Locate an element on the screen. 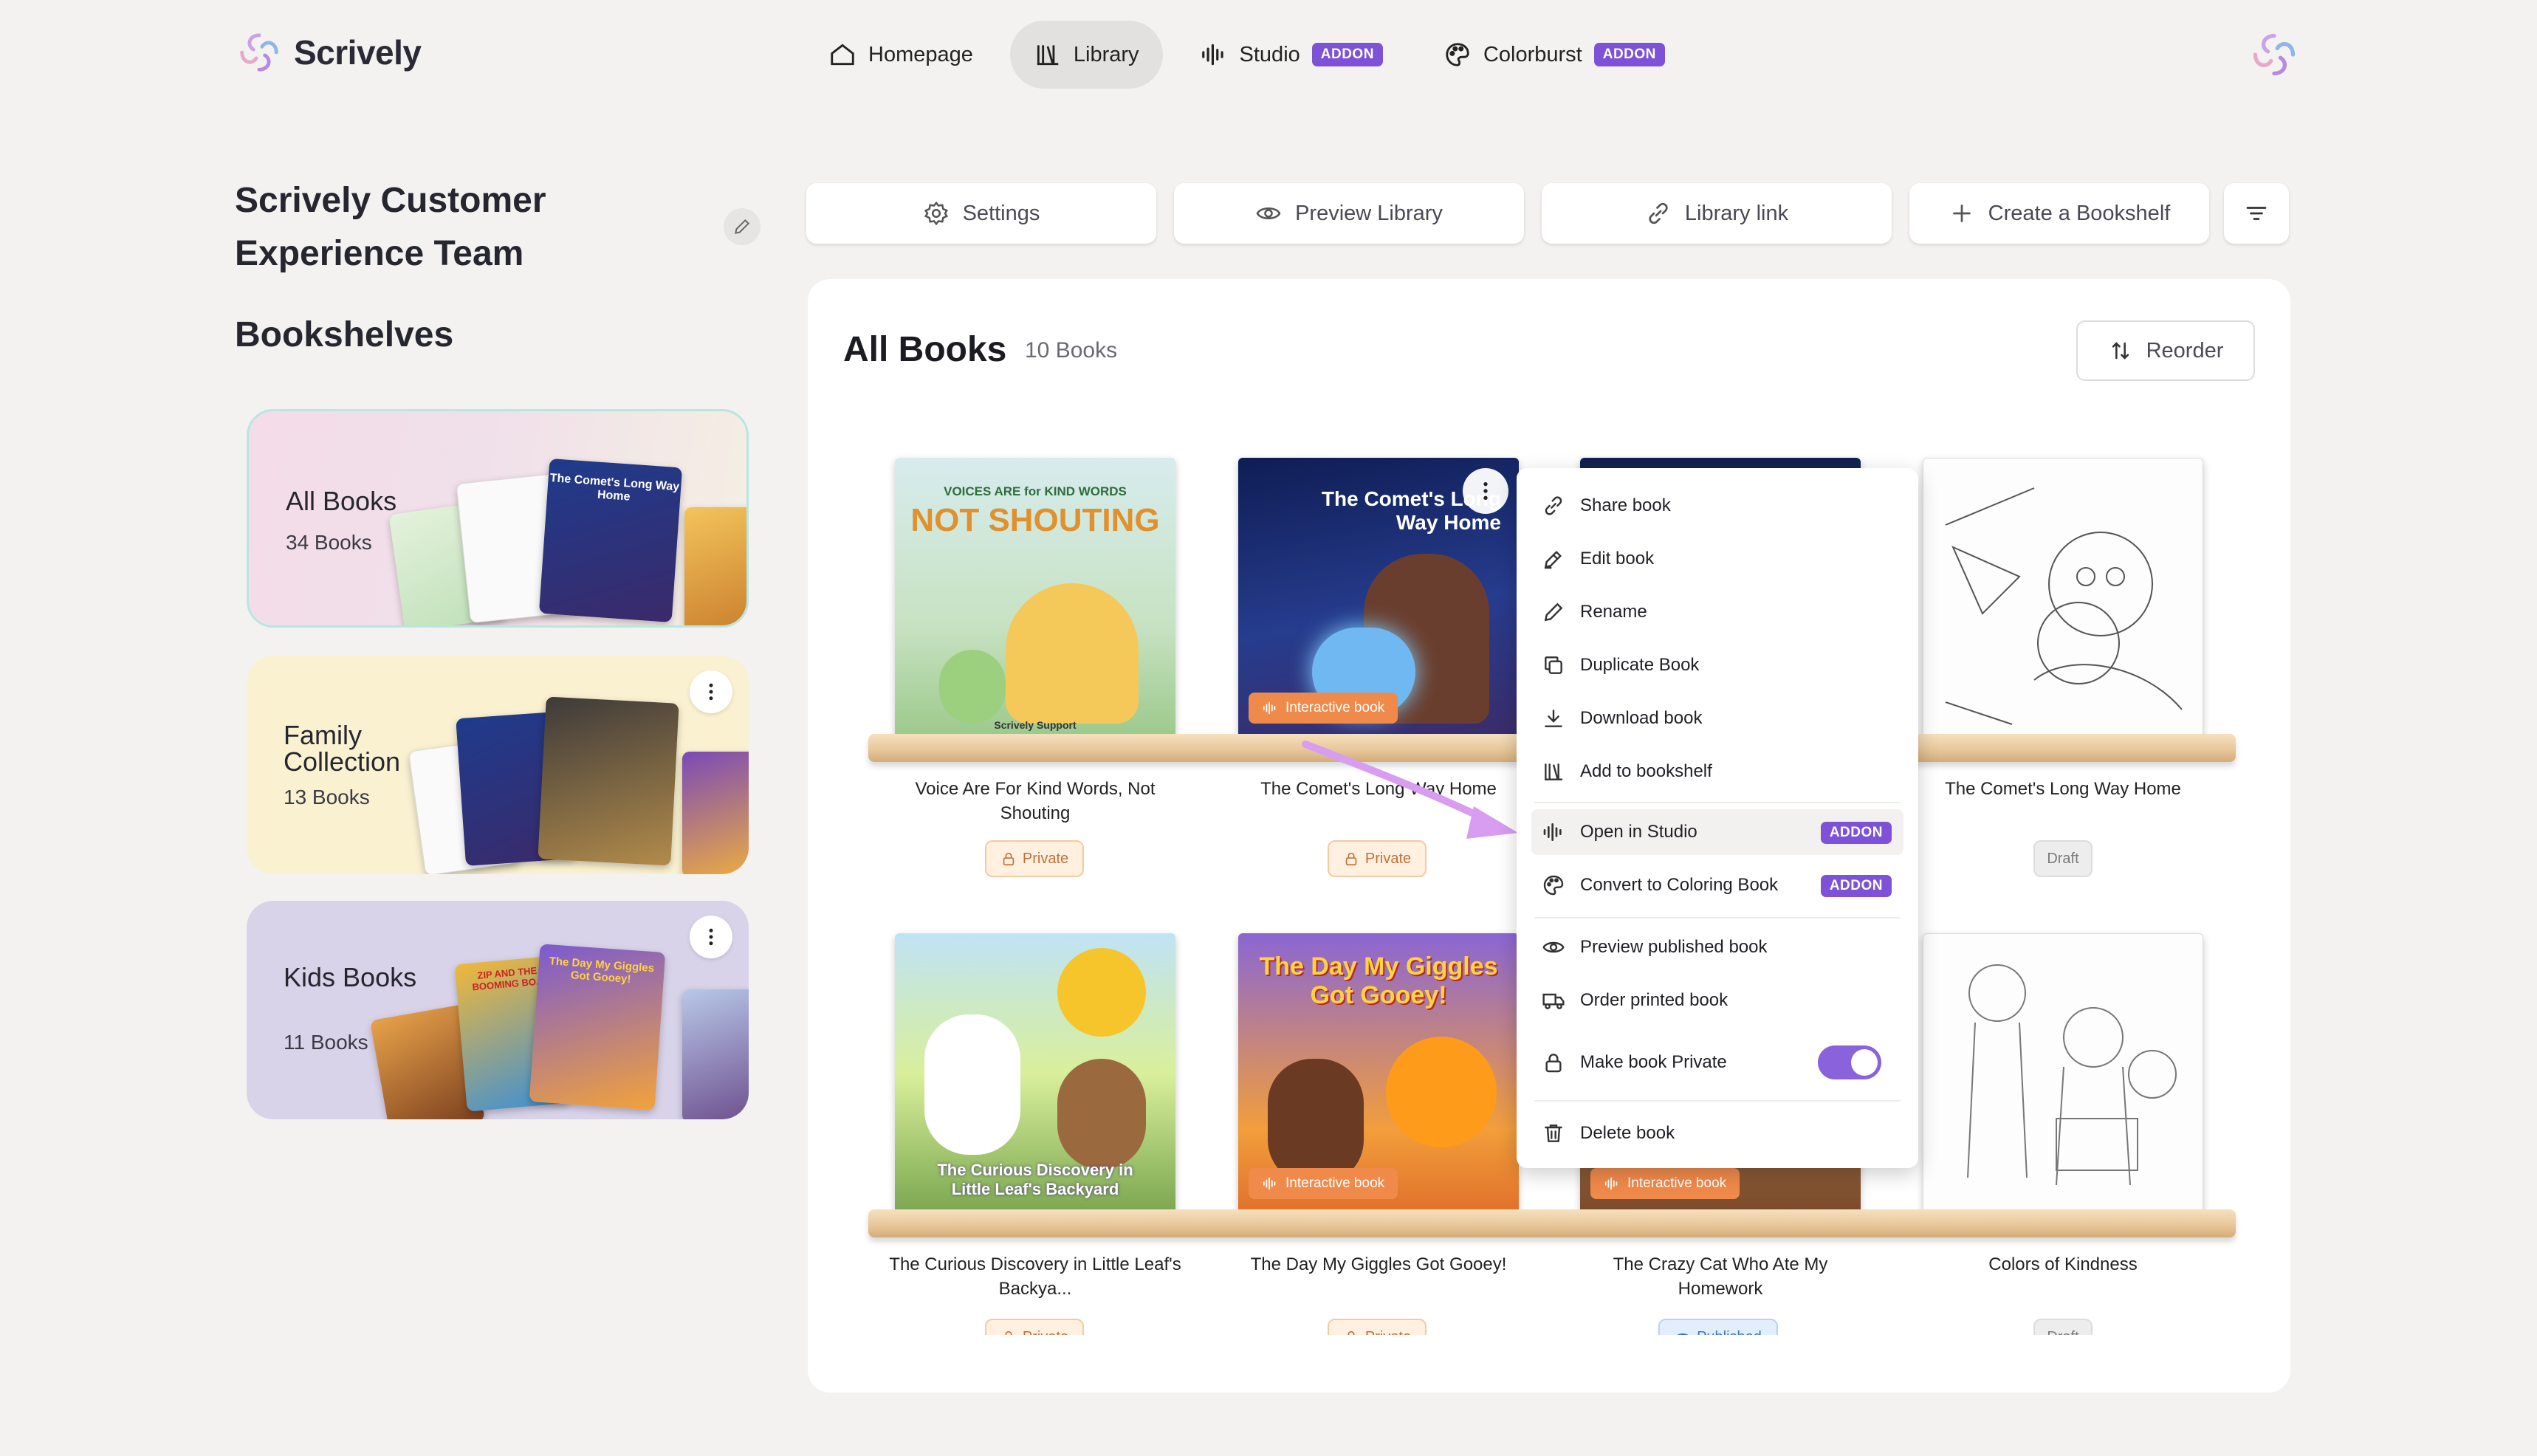 This screenshot has width=2537, height=1456. book-cover-comet-coloring is located at coordinates (2063, 598).